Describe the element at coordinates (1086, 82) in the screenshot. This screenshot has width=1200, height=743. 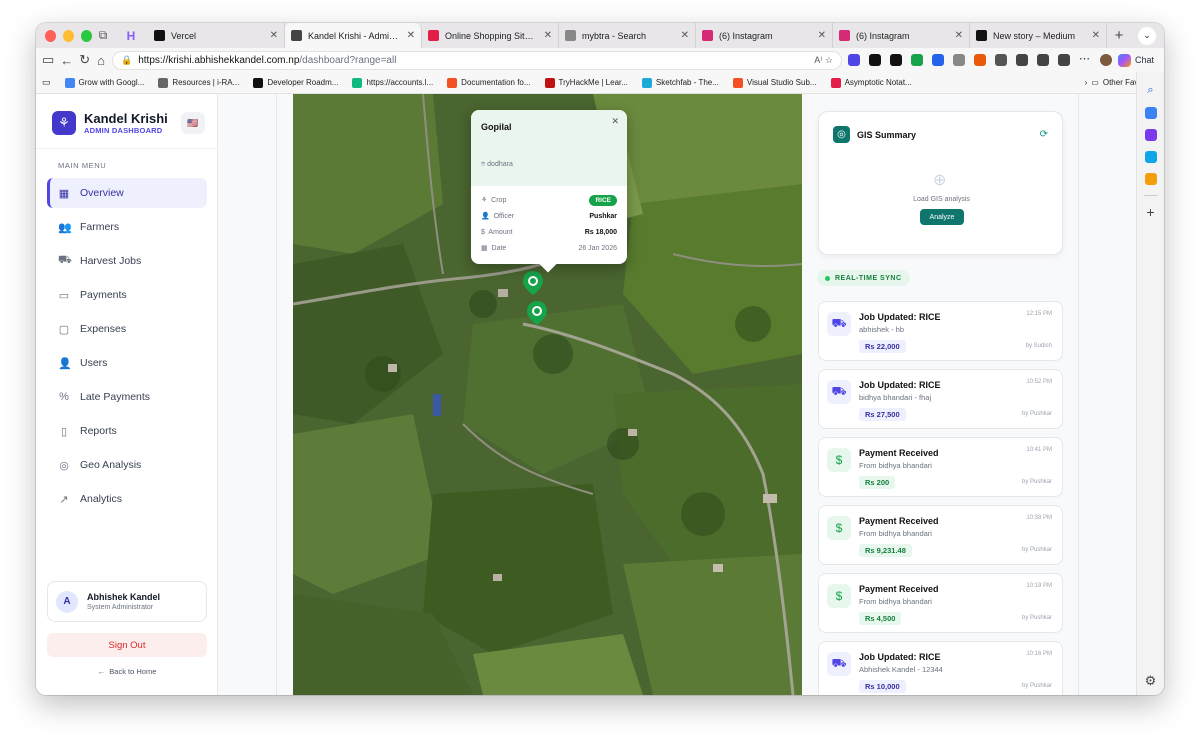
I see `chevron-right-icon: ›` at that location.